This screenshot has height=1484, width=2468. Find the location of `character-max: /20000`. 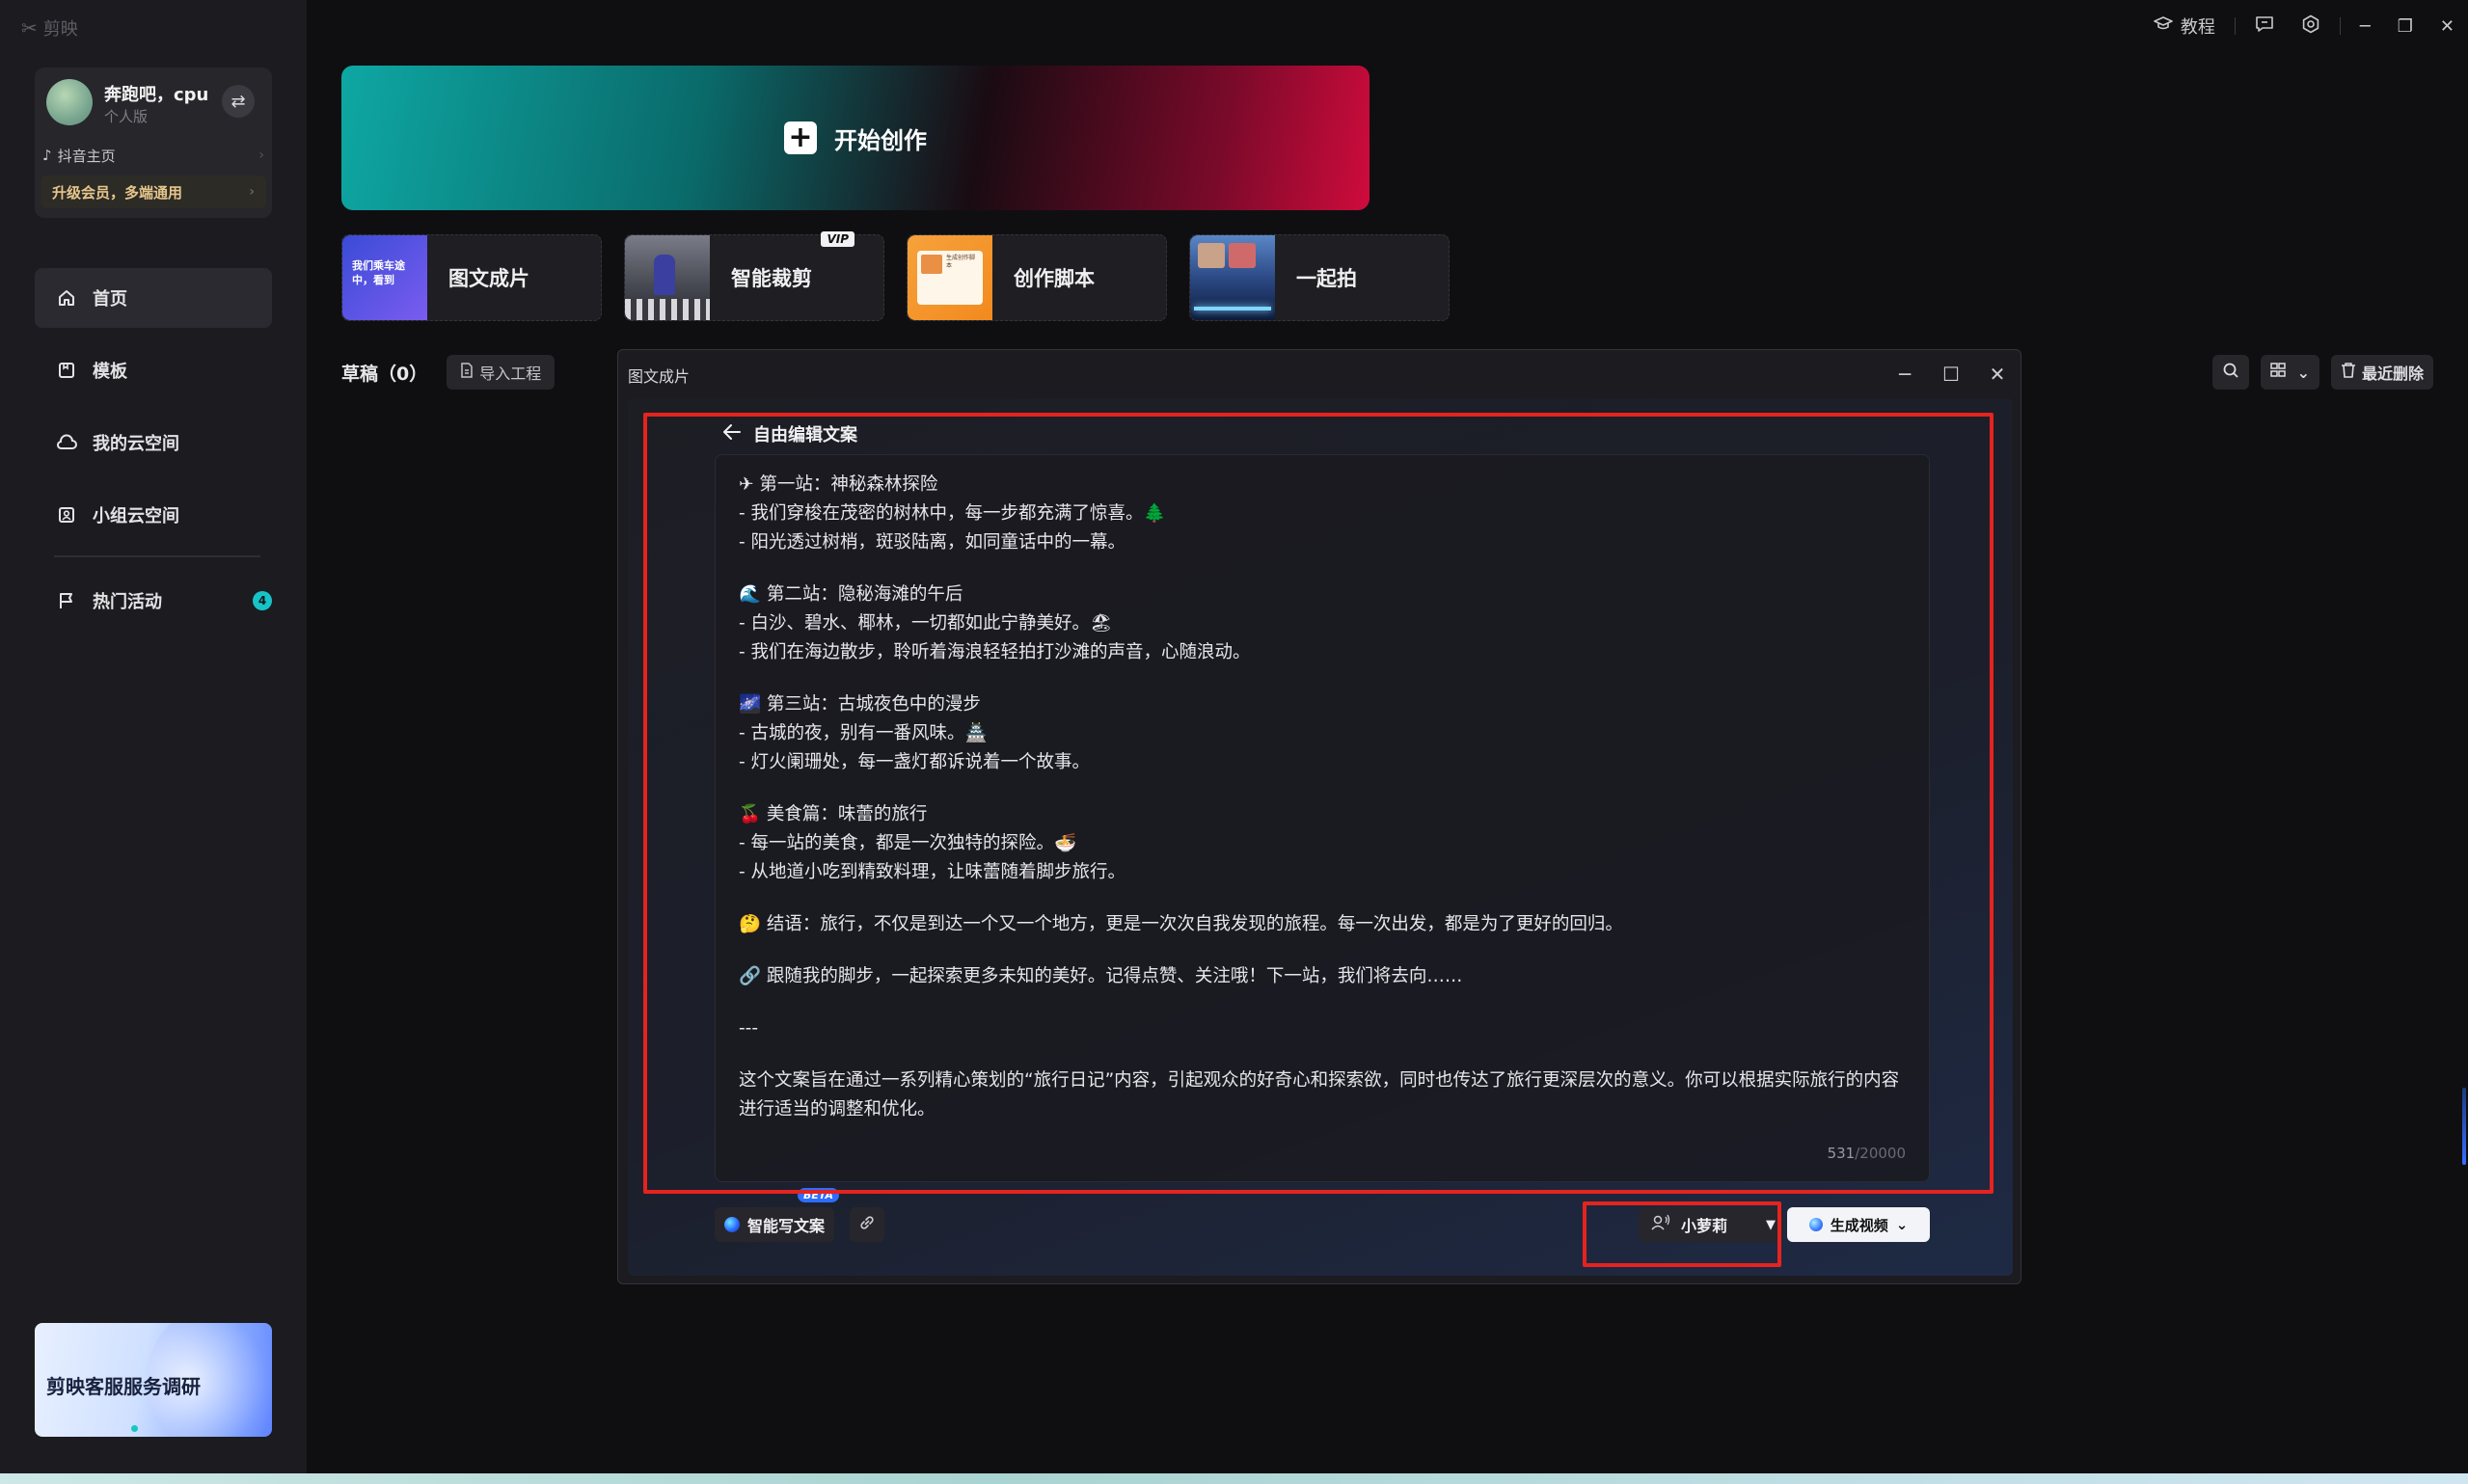

character-max: /20000 is located at coordinates (1880, 1153).